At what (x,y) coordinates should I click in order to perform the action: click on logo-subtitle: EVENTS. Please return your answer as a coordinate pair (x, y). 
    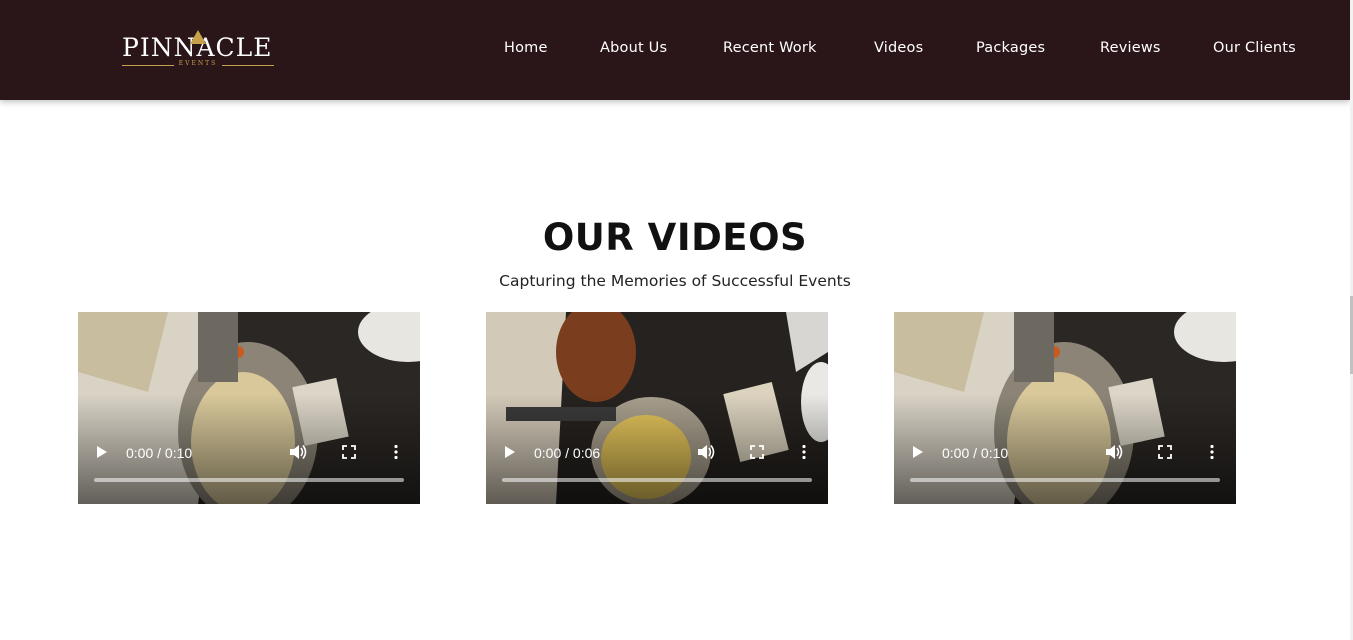
    Looking at the image, I should click on (198, 63).